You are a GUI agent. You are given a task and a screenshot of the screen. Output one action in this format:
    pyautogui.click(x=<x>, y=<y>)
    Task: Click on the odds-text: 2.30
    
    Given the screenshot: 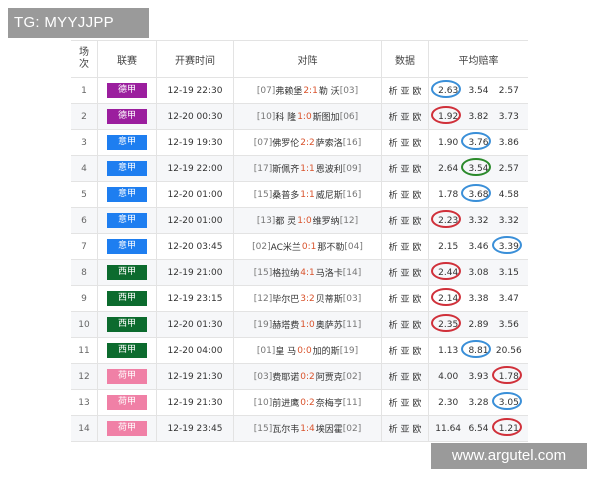 What is the action you would take?
    pyautogui.click(x=448, y=402)
    